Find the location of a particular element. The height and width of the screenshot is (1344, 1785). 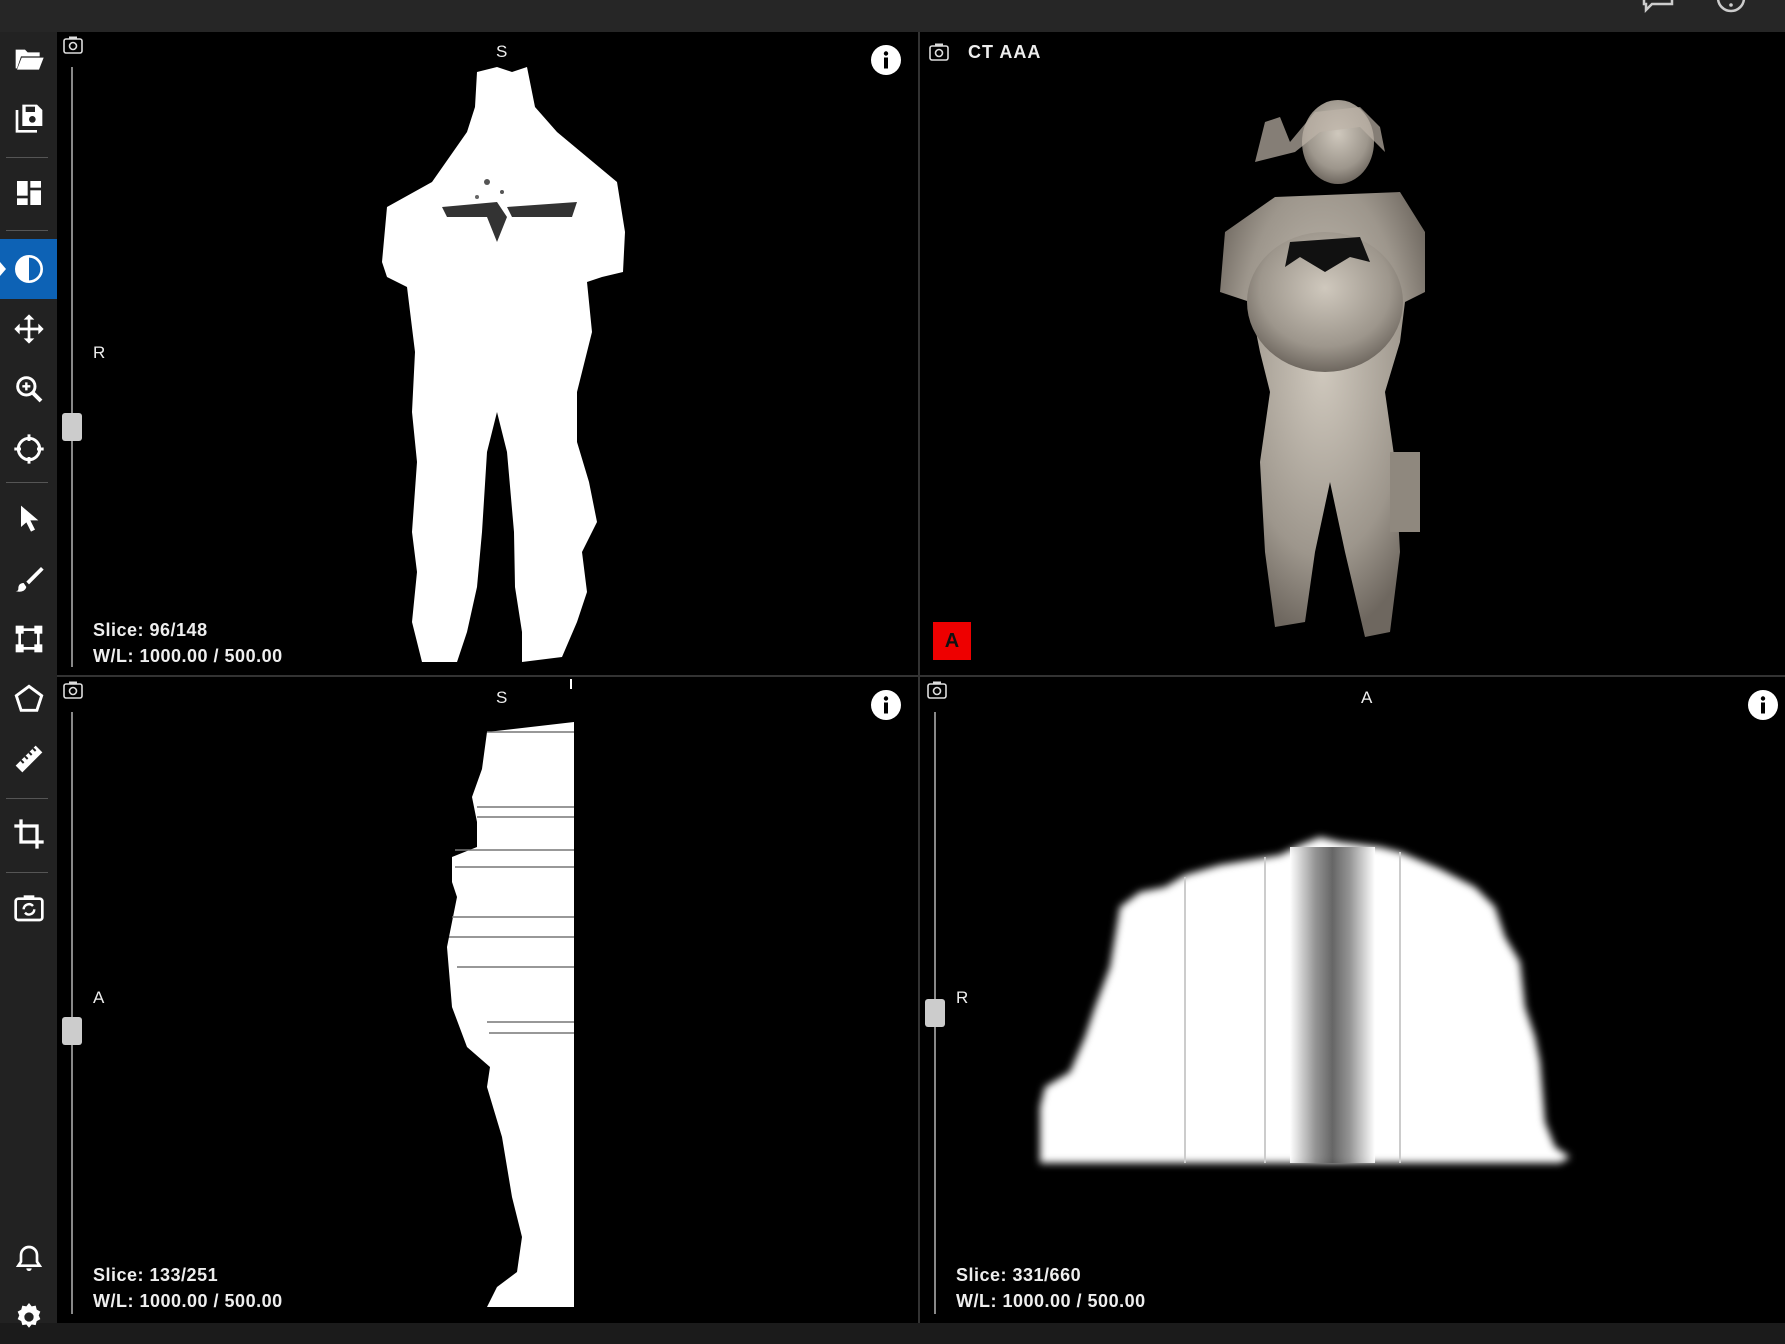

save-icon is located at coordinates (28, 118).